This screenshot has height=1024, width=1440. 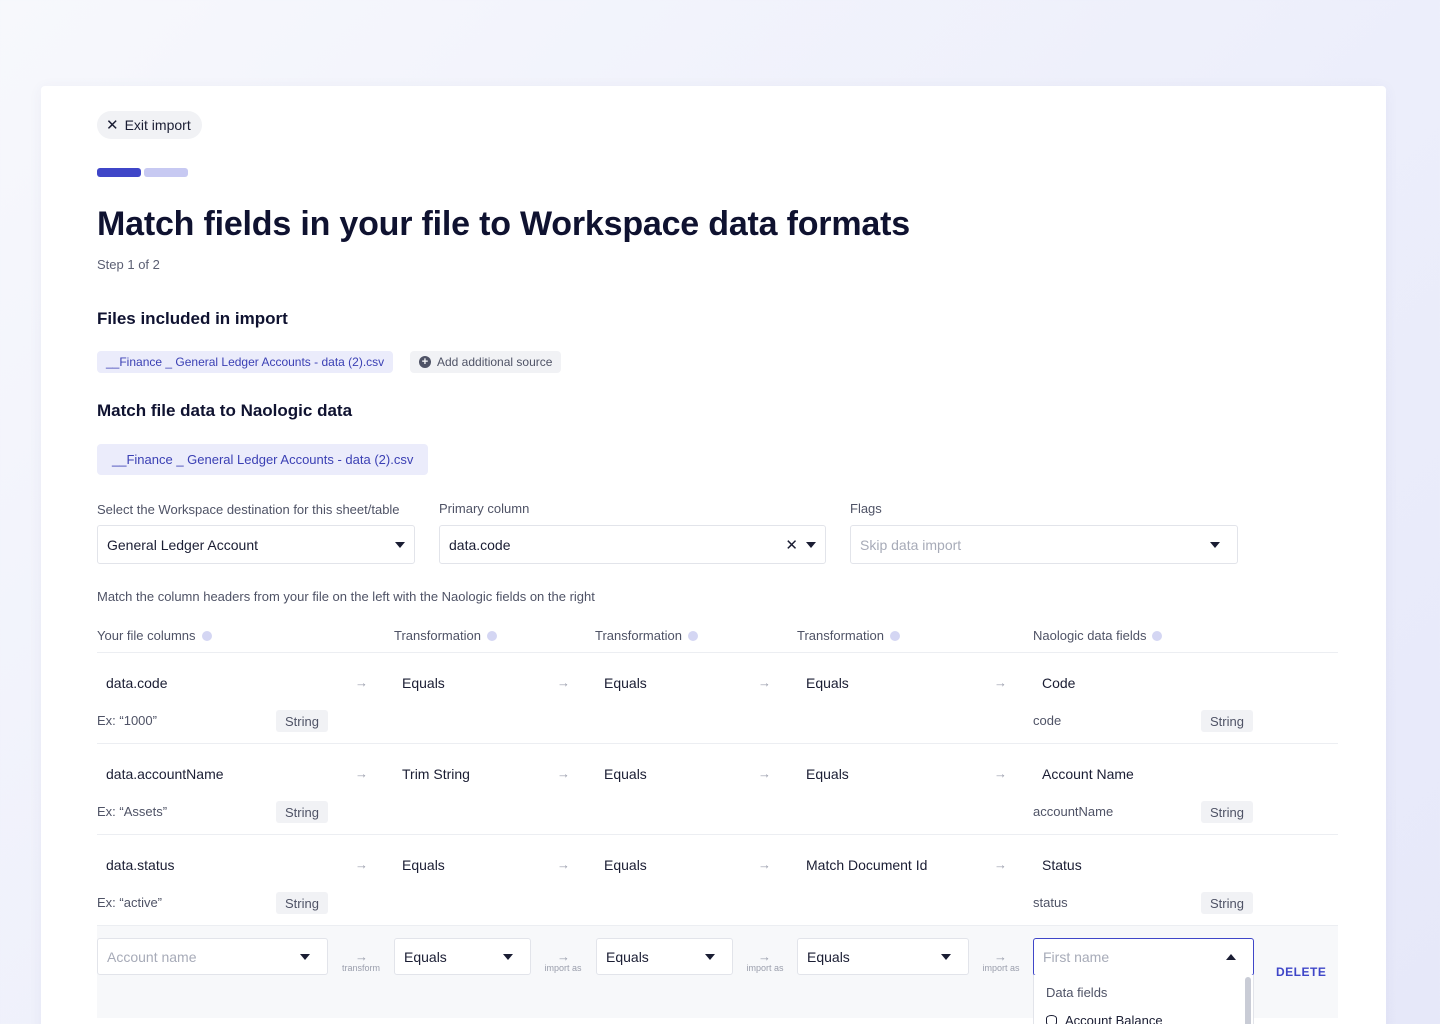 What do you see at coordinates (480, 544) in the screenshot?
I see `primary-column-value: data.code` at bounding box center [480, 544].